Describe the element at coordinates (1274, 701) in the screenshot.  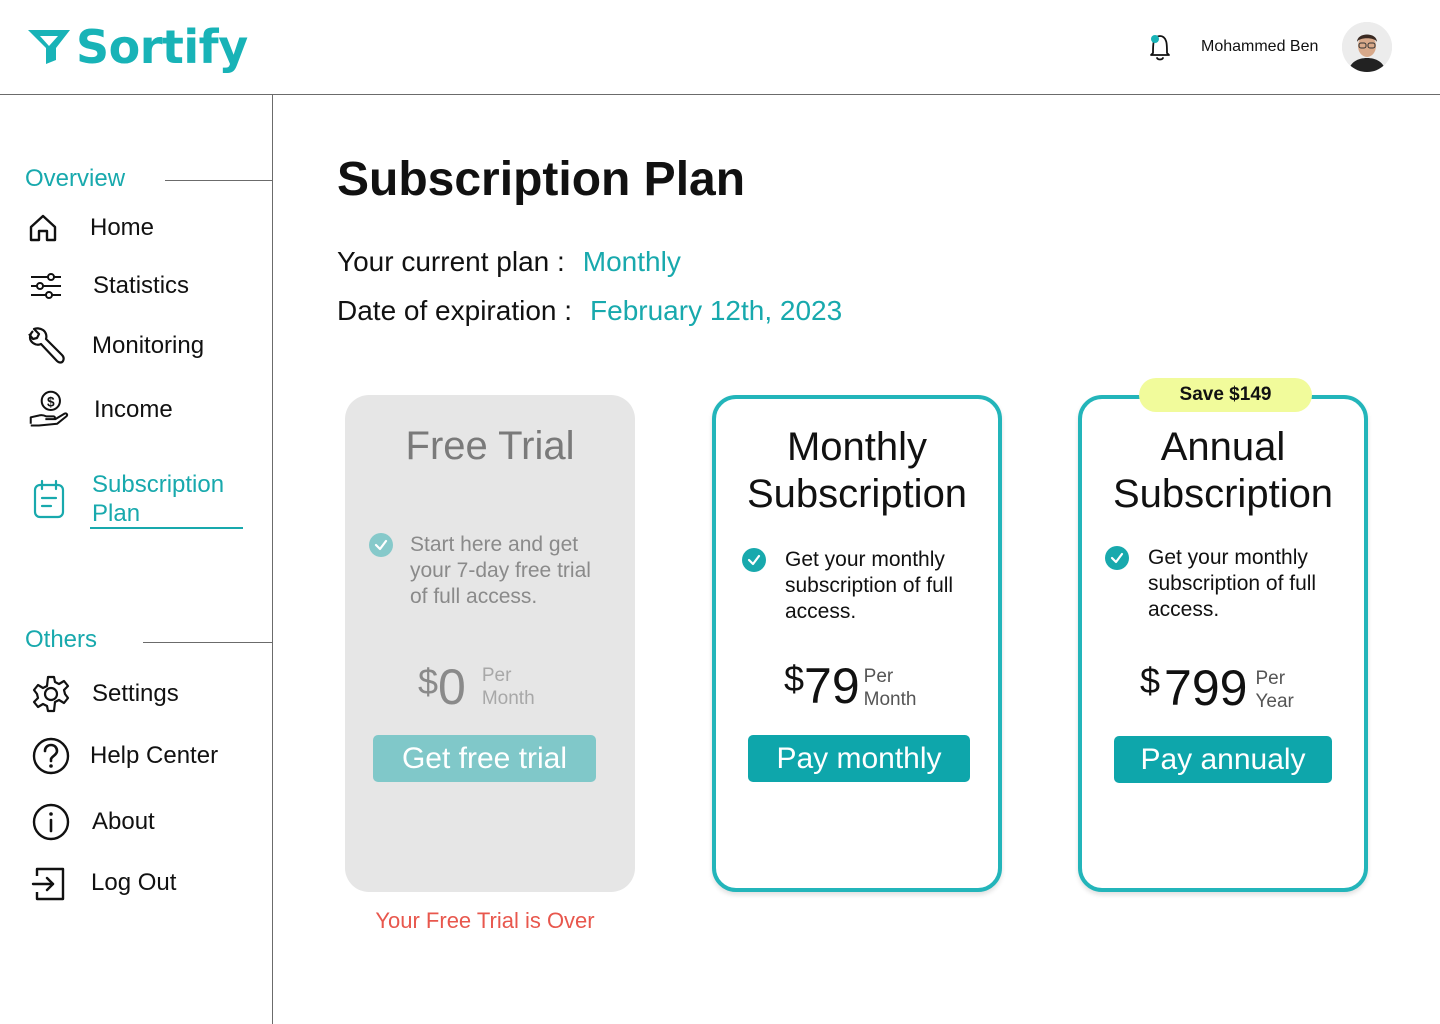
I see `price-period-line2: Year` at that location.